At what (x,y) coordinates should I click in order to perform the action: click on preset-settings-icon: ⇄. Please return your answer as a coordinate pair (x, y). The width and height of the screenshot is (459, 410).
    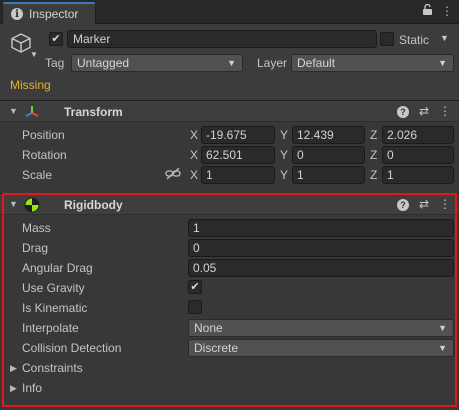
    Looking at the image, I should click on (424, 111).